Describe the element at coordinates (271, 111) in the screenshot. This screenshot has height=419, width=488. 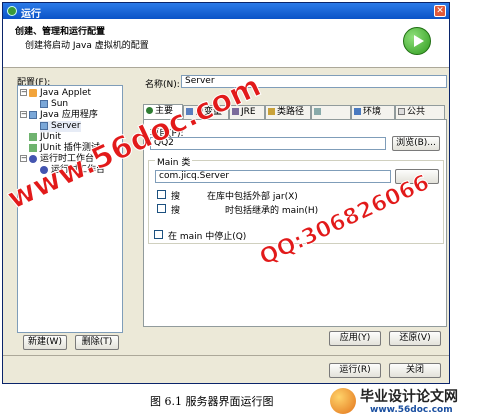
I see `classpath-tab-icon` at that location.